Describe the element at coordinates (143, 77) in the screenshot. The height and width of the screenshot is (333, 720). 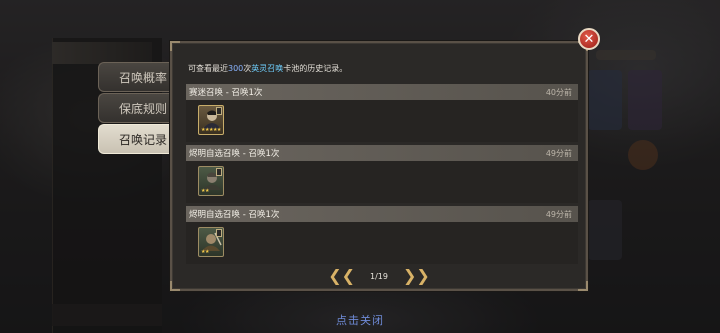
I see `tab-label: 召唤概率` at that location.